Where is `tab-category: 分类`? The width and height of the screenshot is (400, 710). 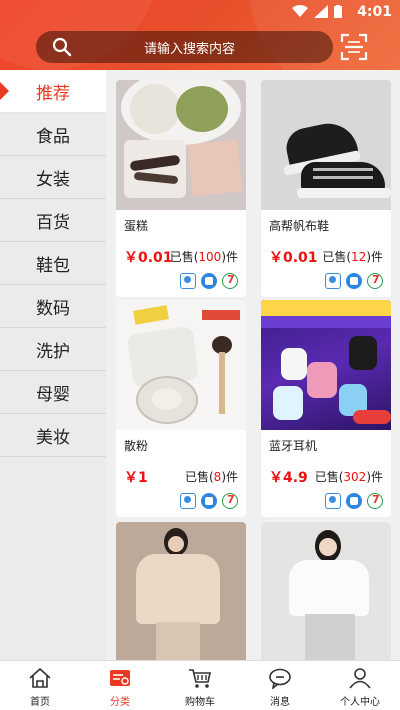
tab-category: 分类 is located at coordinates (120, 685).